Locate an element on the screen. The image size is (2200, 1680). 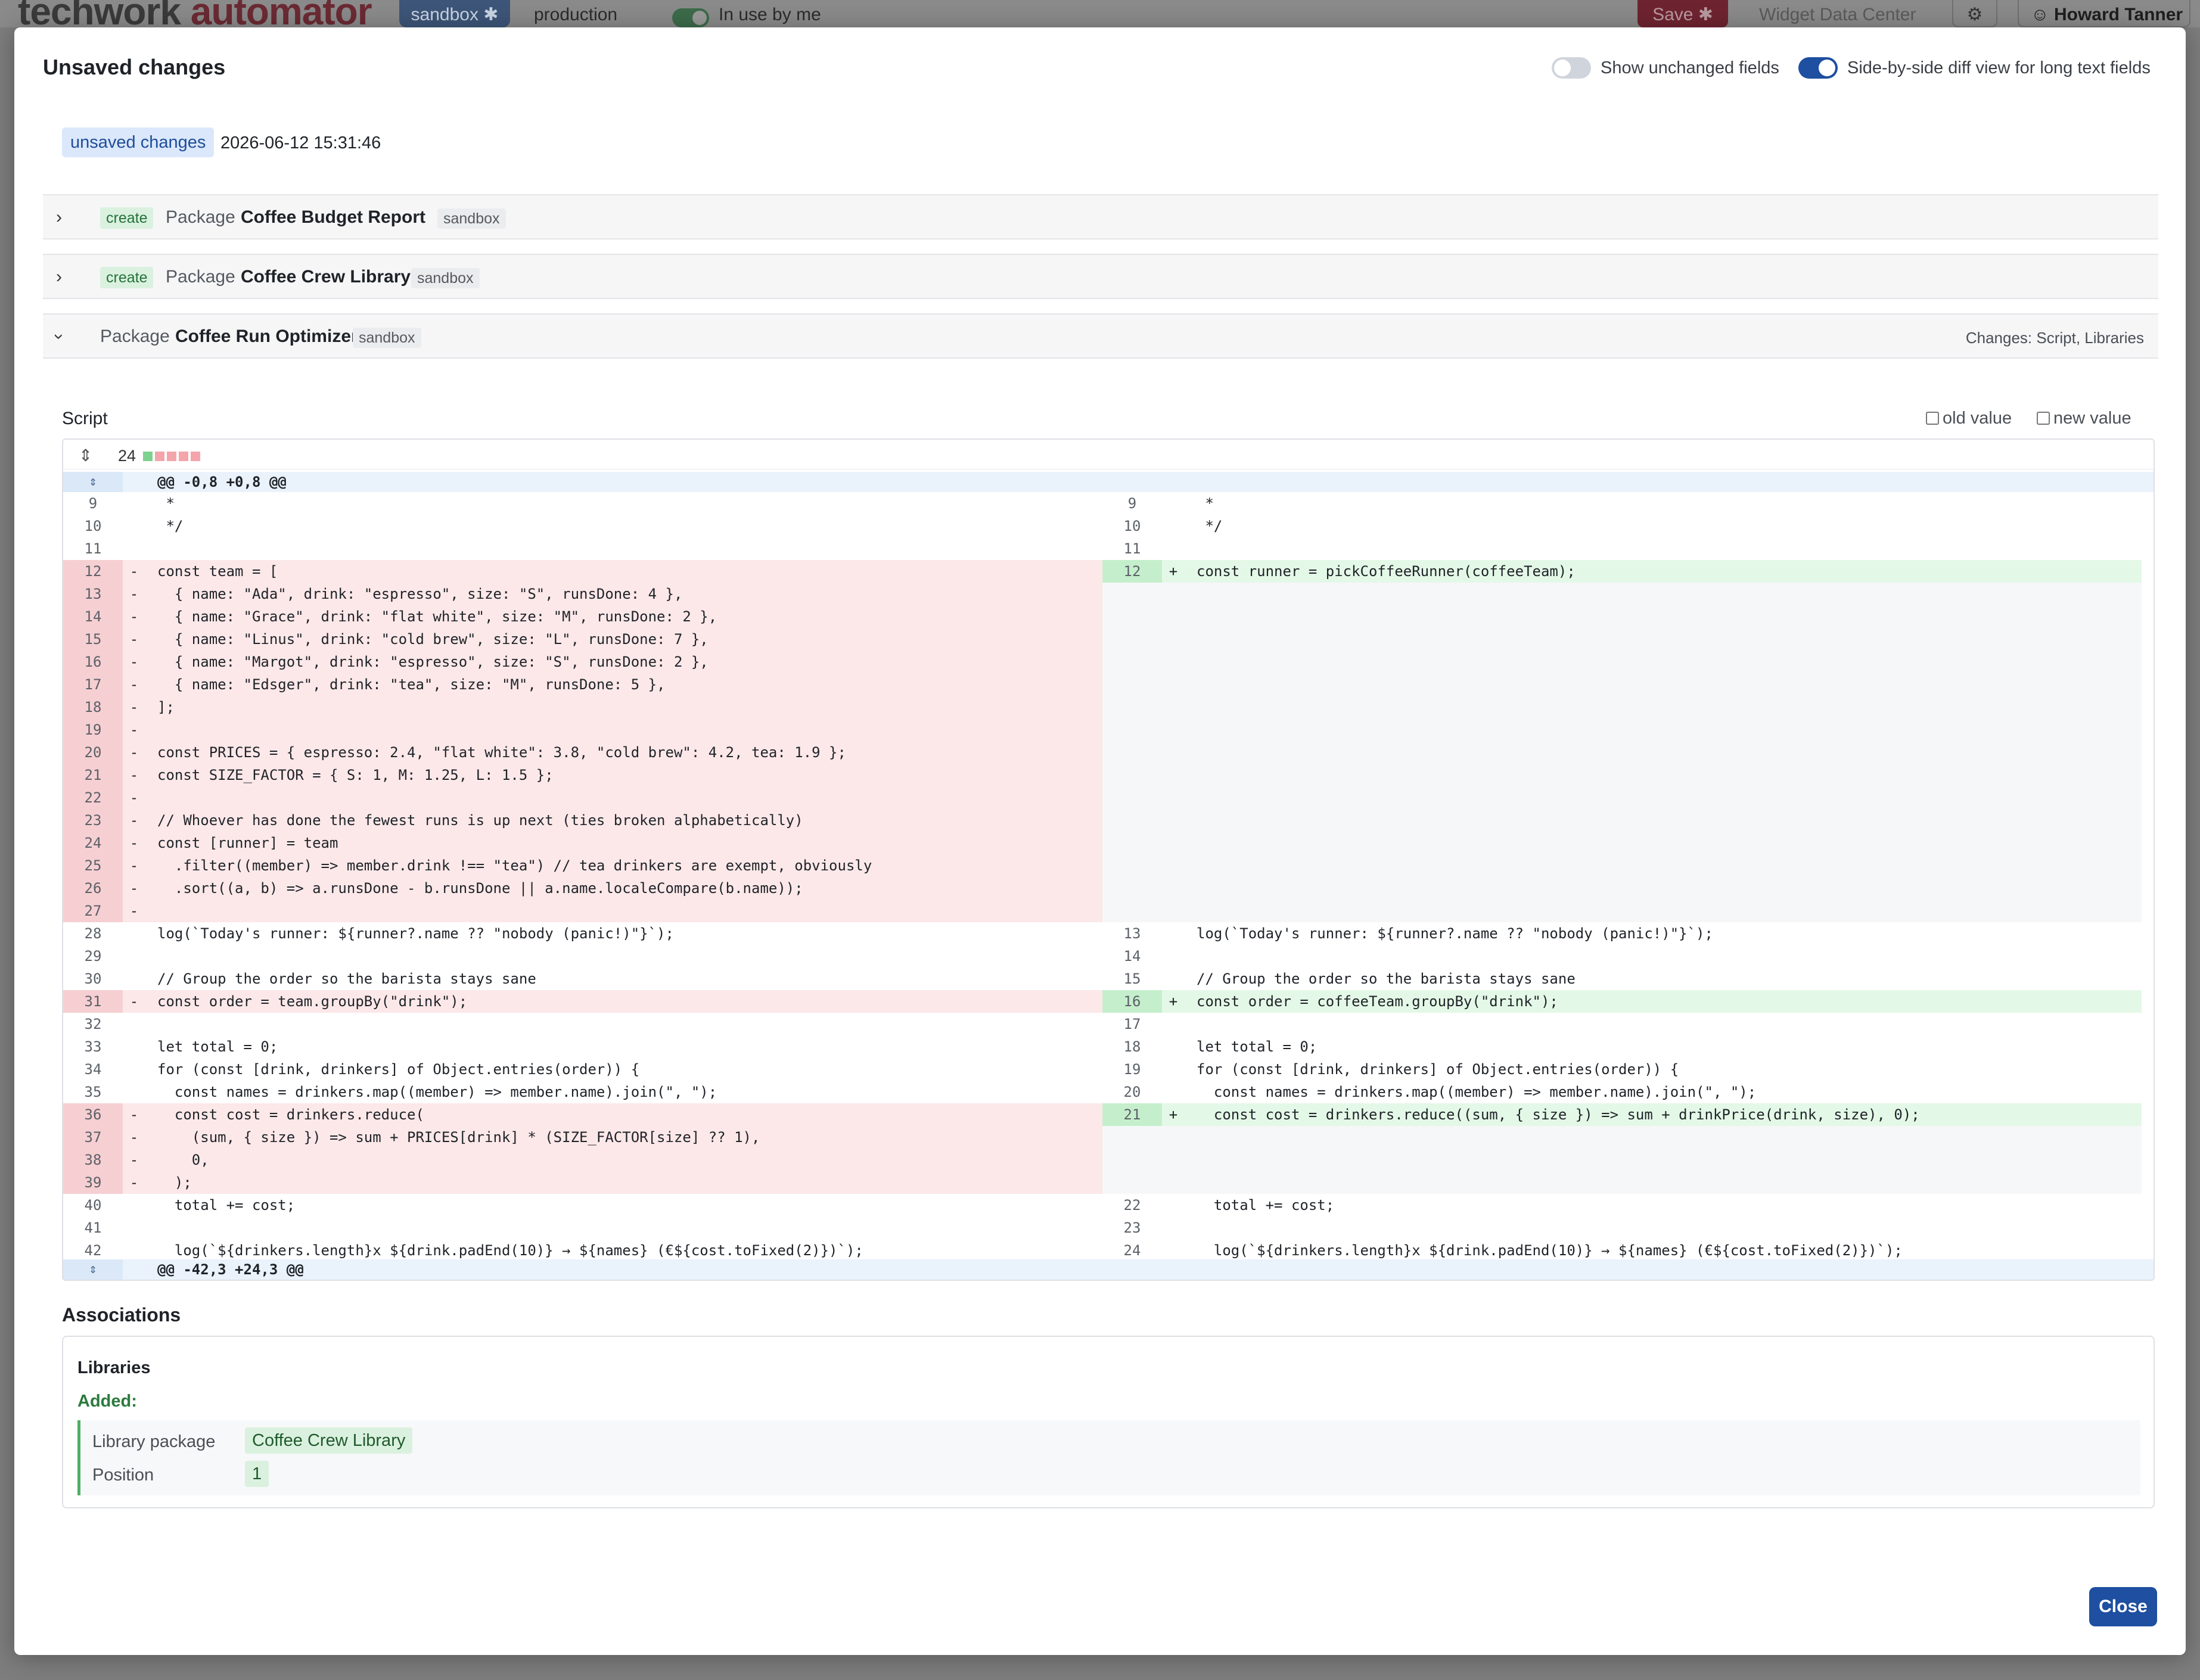
package-name: Coffee Budget Report is located at coordinates (333, 217).